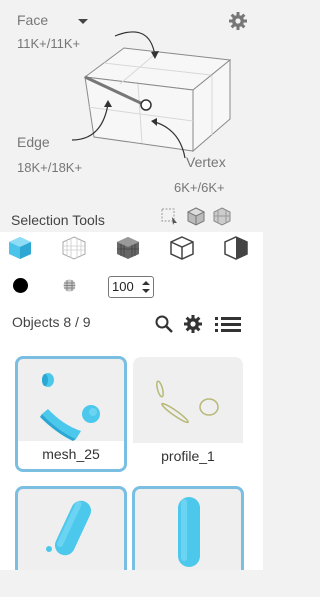  I want to click on brush-size-stepper: 100, so click(131, 287).